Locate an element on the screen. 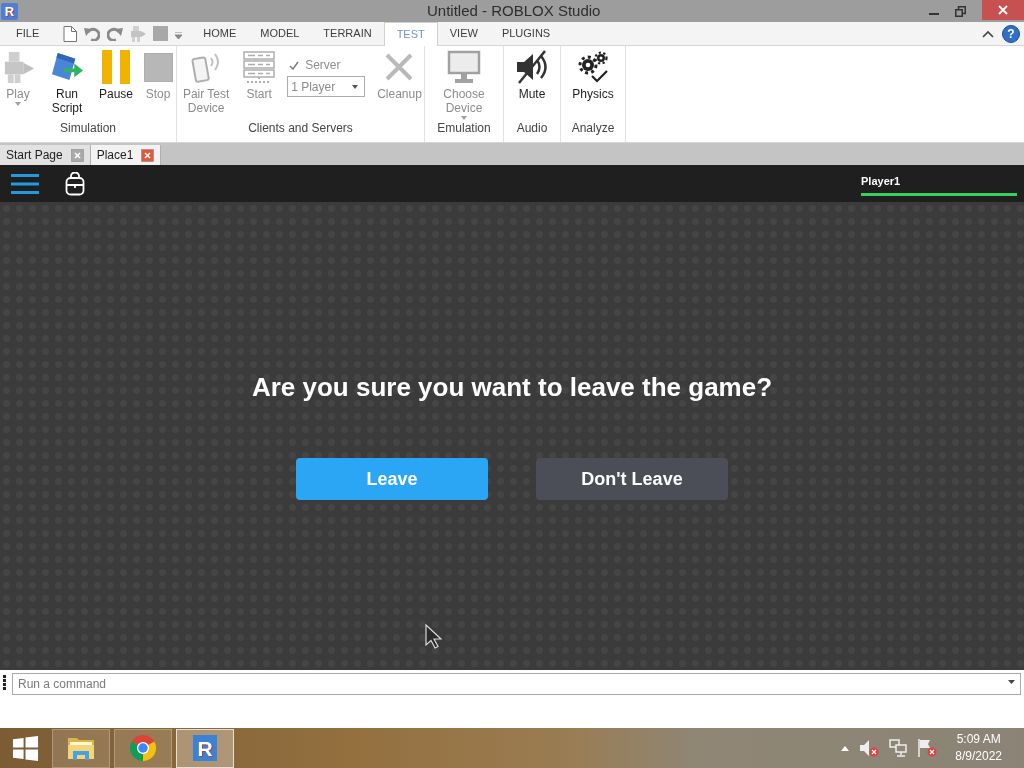  ribbon-button: Physics is located at coordinates (593, 75).